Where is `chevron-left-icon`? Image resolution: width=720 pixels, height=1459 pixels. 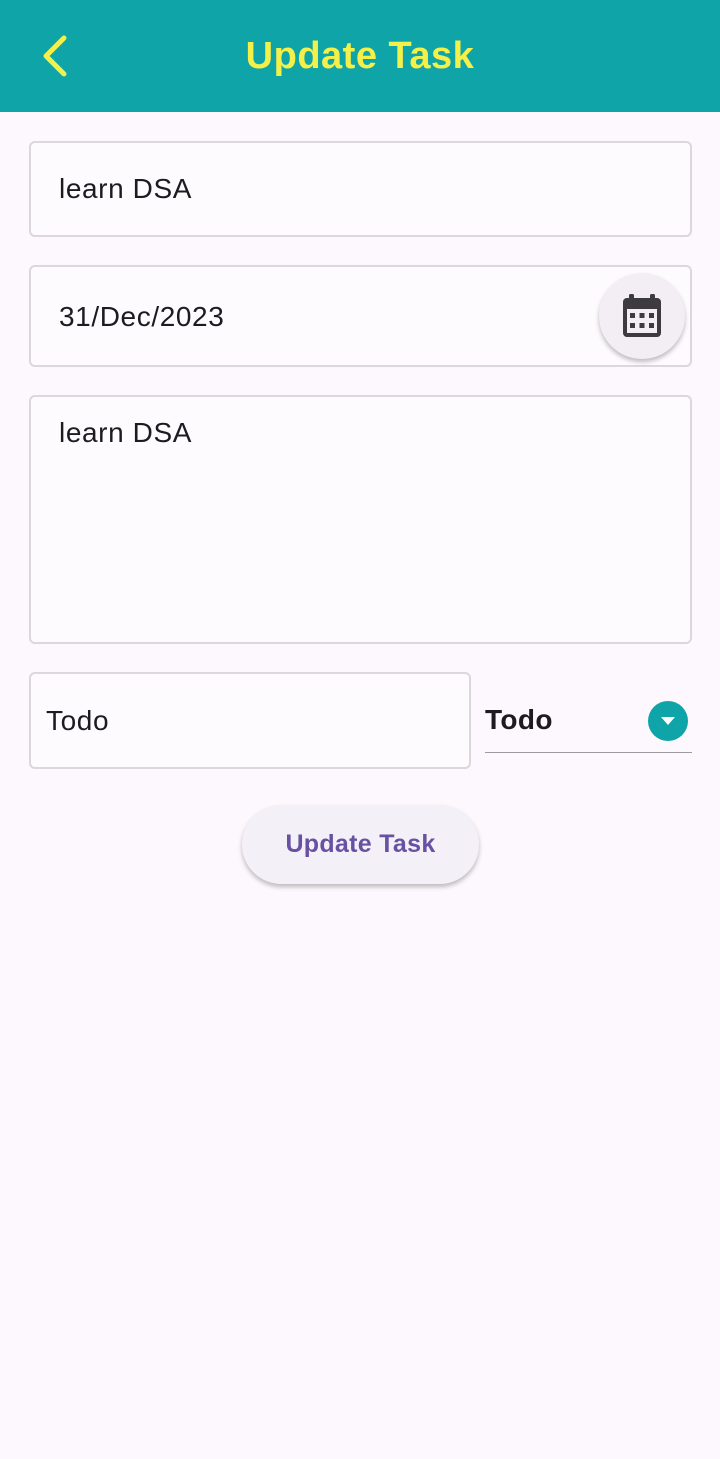 chevron-left-icon is located at coordinates (55, 56).